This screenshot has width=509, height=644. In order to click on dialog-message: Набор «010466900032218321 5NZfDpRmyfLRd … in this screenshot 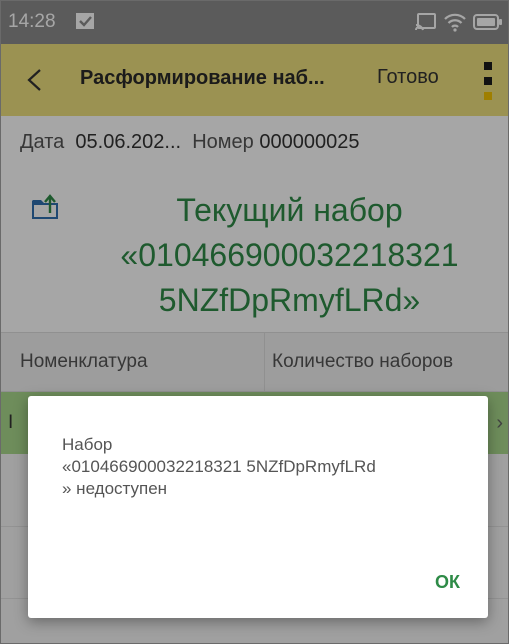, I will do `click(219, 466)`.